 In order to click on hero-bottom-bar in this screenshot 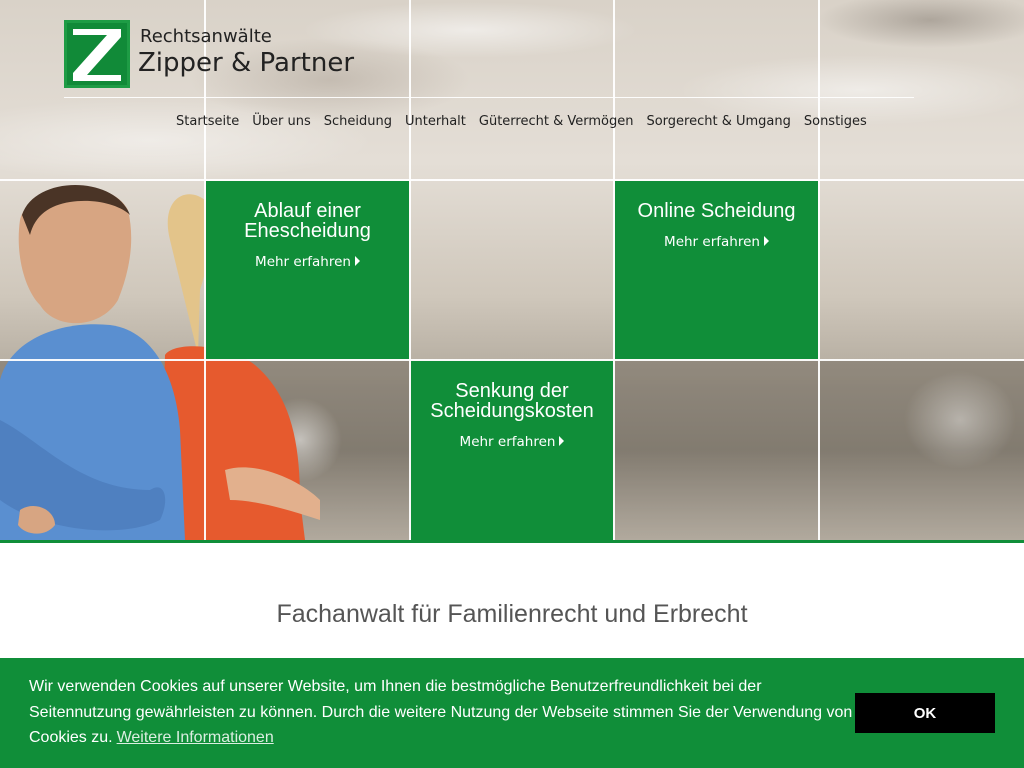, I will do `click(512, 541)`.